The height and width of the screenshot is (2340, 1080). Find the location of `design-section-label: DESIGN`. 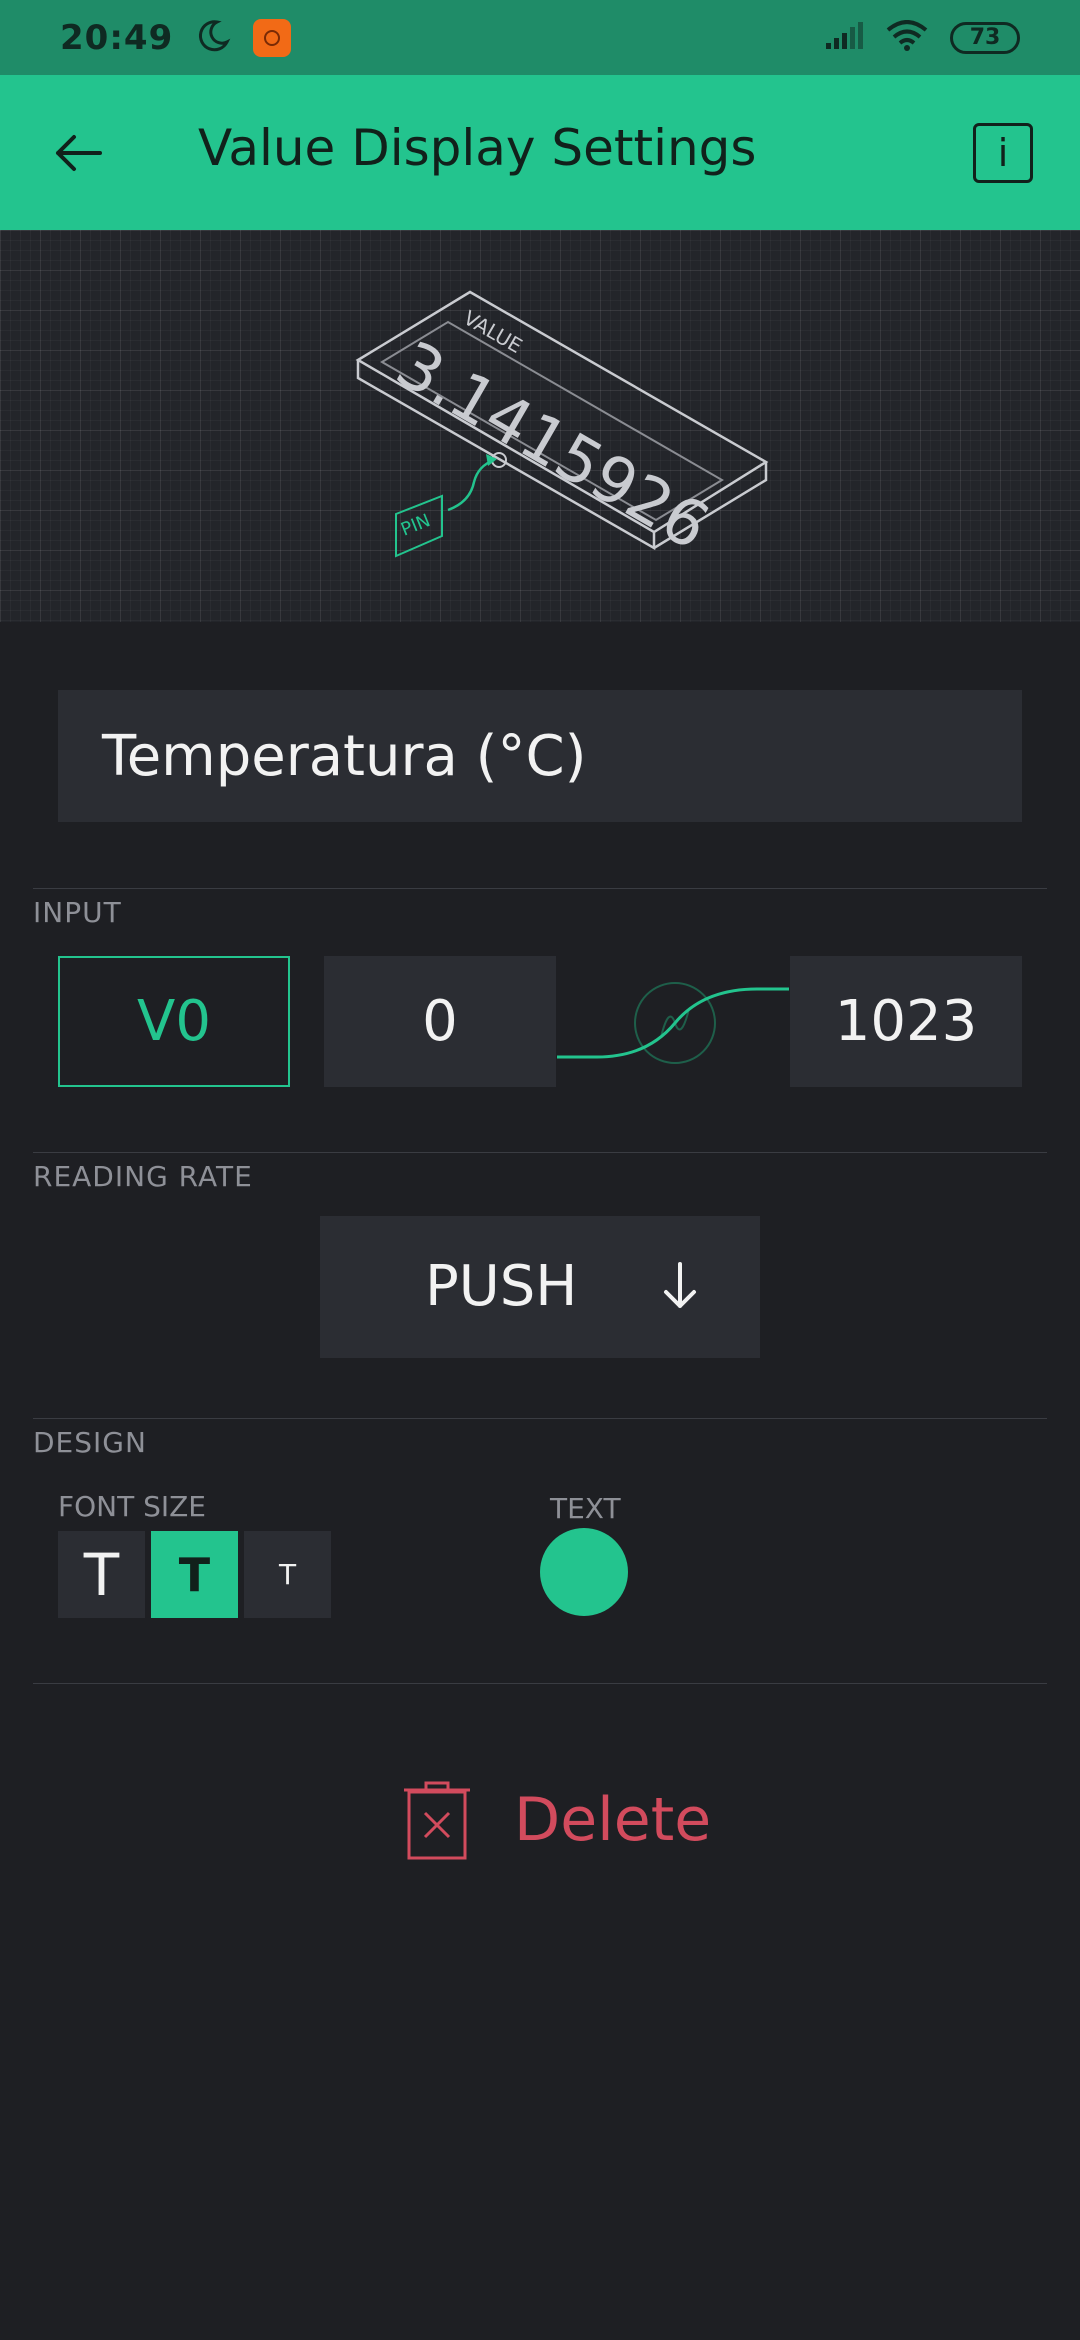

design-section-label: DESIGN is located at coordinates (90, 1442).